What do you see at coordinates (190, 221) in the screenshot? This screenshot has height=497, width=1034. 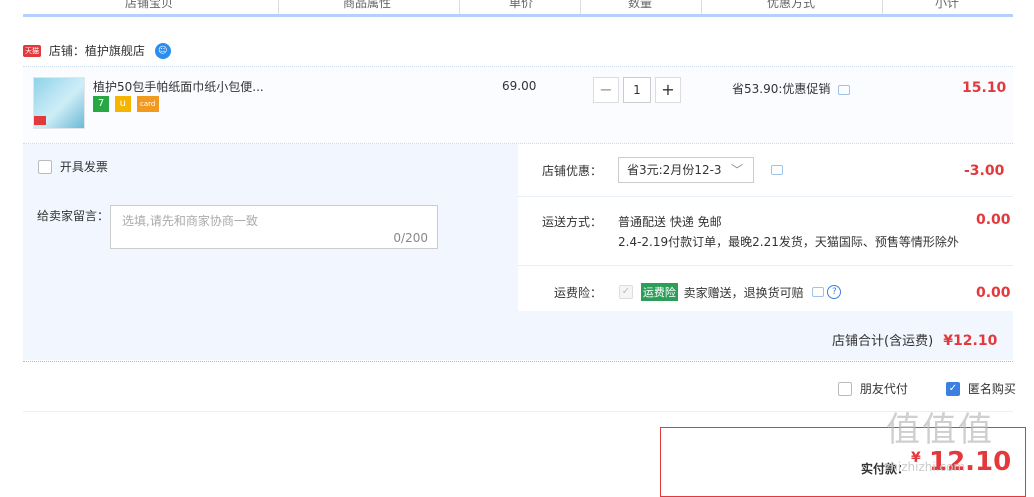 I see `message-placeholder: 选填,请先和商家协商一致` at bounding box center [190, 221].